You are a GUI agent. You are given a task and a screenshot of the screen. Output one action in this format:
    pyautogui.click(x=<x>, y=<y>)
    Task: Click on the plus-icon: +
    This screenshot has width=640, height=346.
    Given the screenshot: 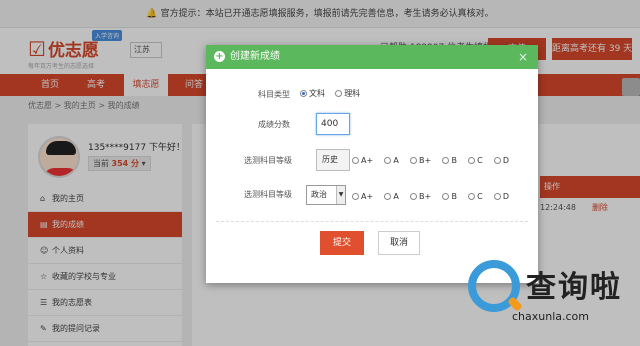 What is the action you would take?
    pyautogui.click(x=219, y=56)
    